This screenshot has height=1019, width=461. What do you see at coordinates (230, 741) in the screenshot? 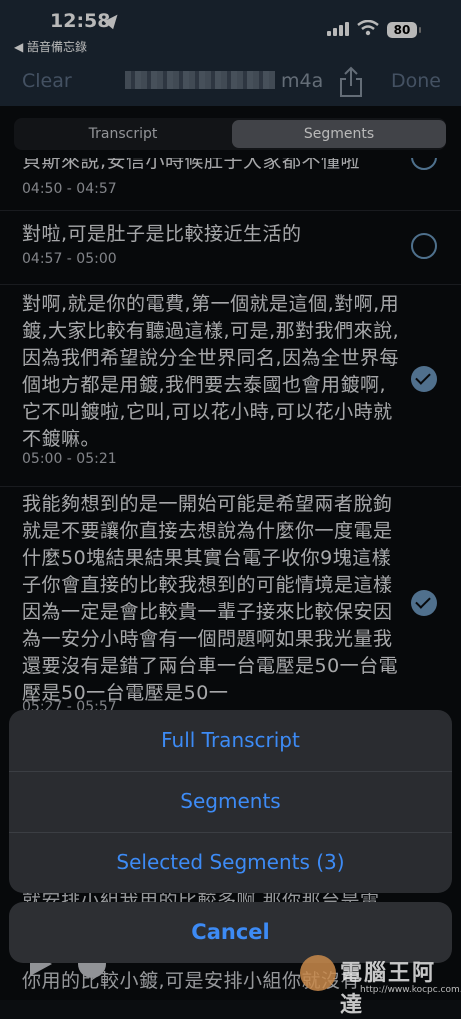
I see `full-transcript-option: Full Transcript` at bounding box center [230, 741].